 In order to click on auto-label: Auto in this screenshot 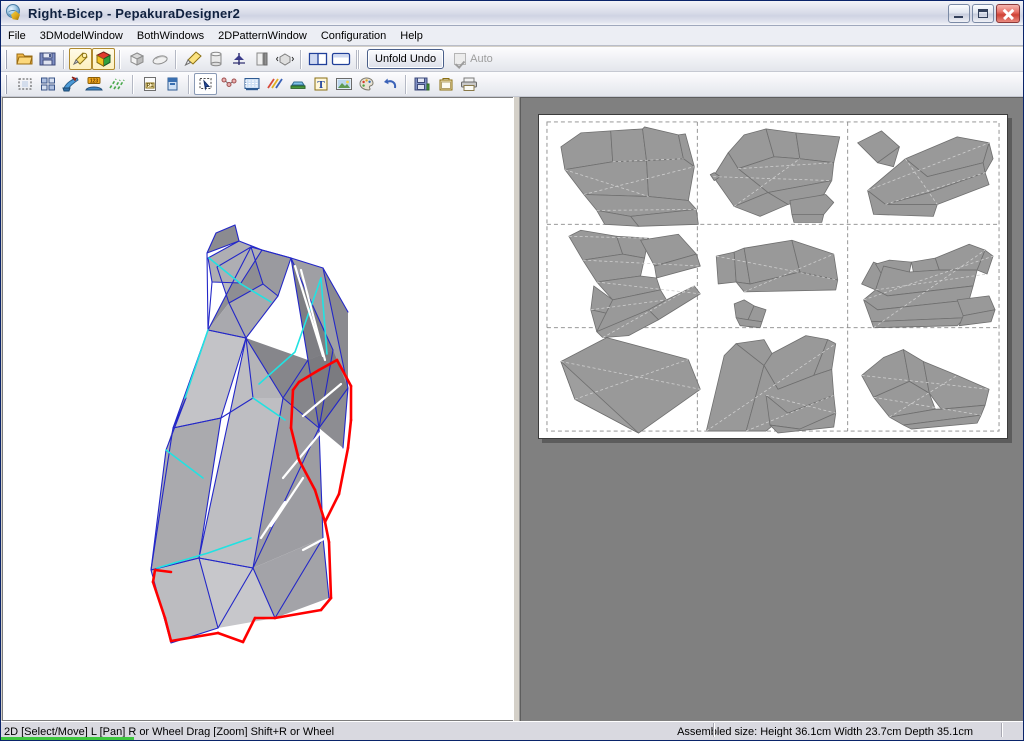, I will do `click(481, 59)`.